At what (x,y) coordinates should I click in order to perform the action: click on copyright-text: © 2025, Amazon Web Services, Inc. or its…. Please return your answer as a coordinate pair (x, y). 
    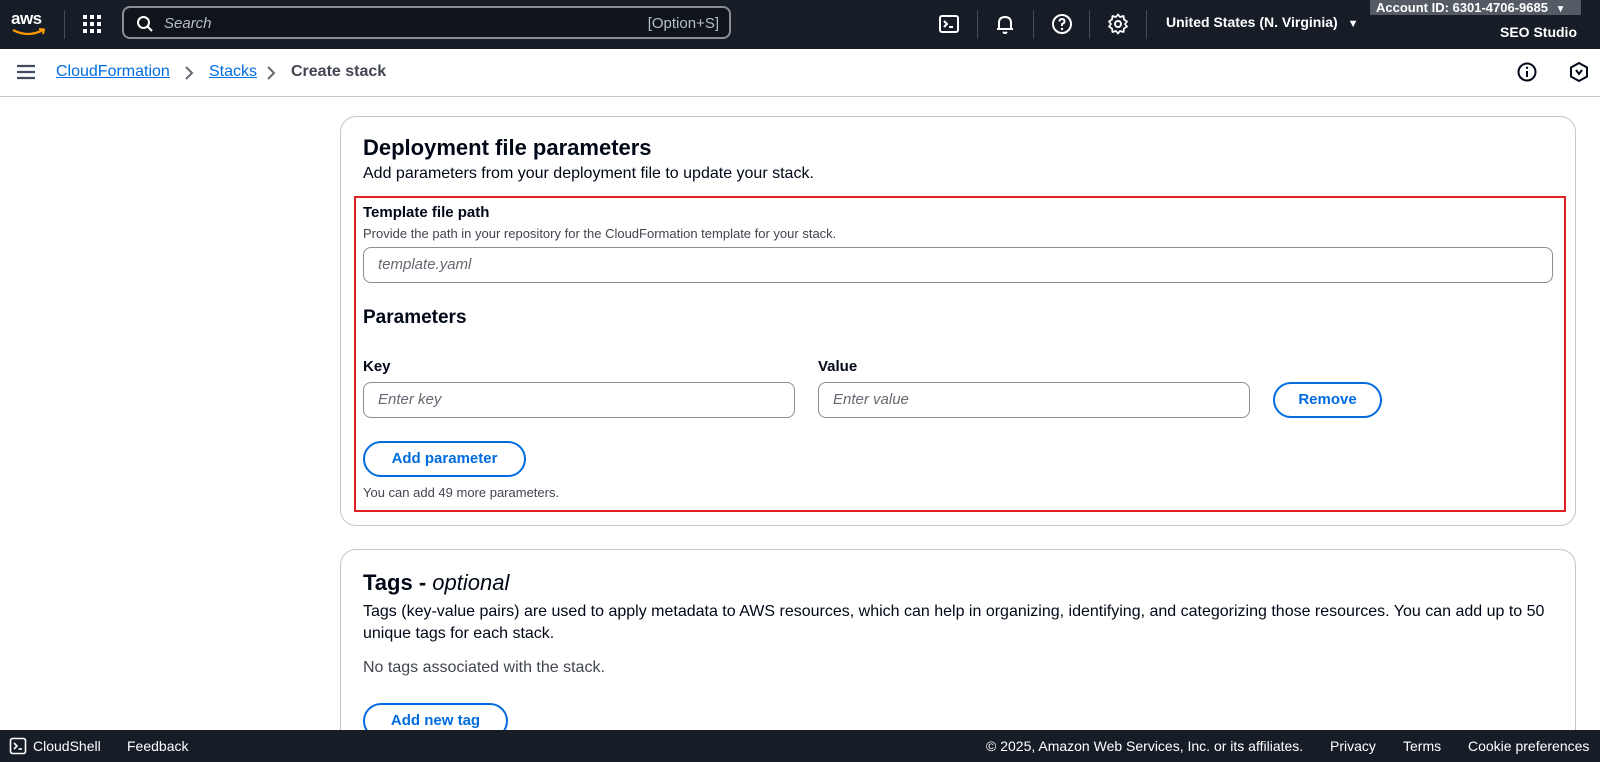
    Looking at the image, I should click on (1145, 746).